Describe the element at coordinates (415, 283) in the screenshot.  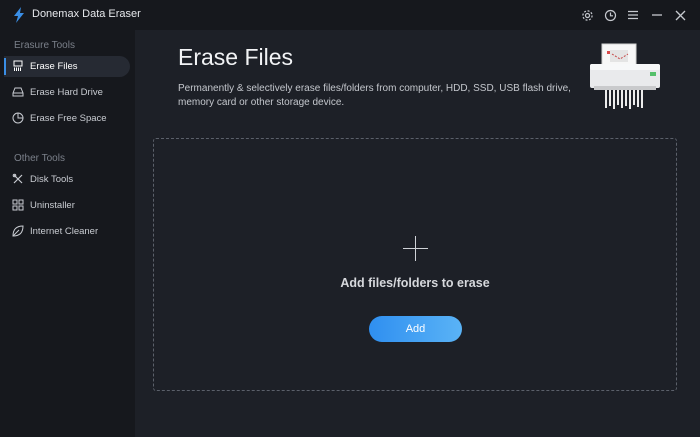
I see `dropzone-text: Add files/folders to erase` at that location.